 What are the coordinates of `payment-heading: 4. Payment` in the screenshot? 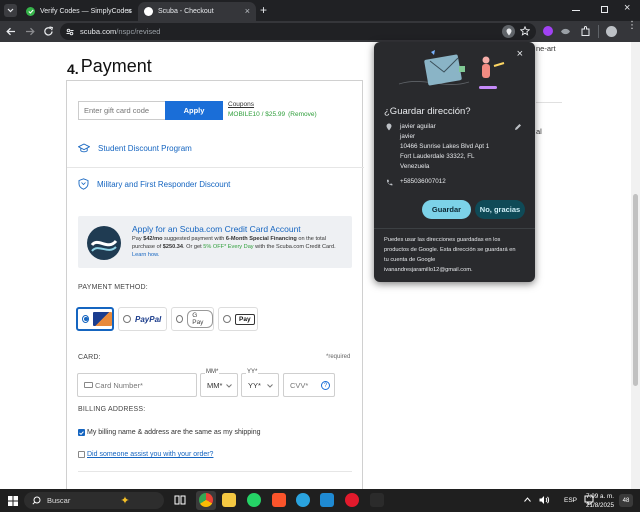 It's located at (109, 66).